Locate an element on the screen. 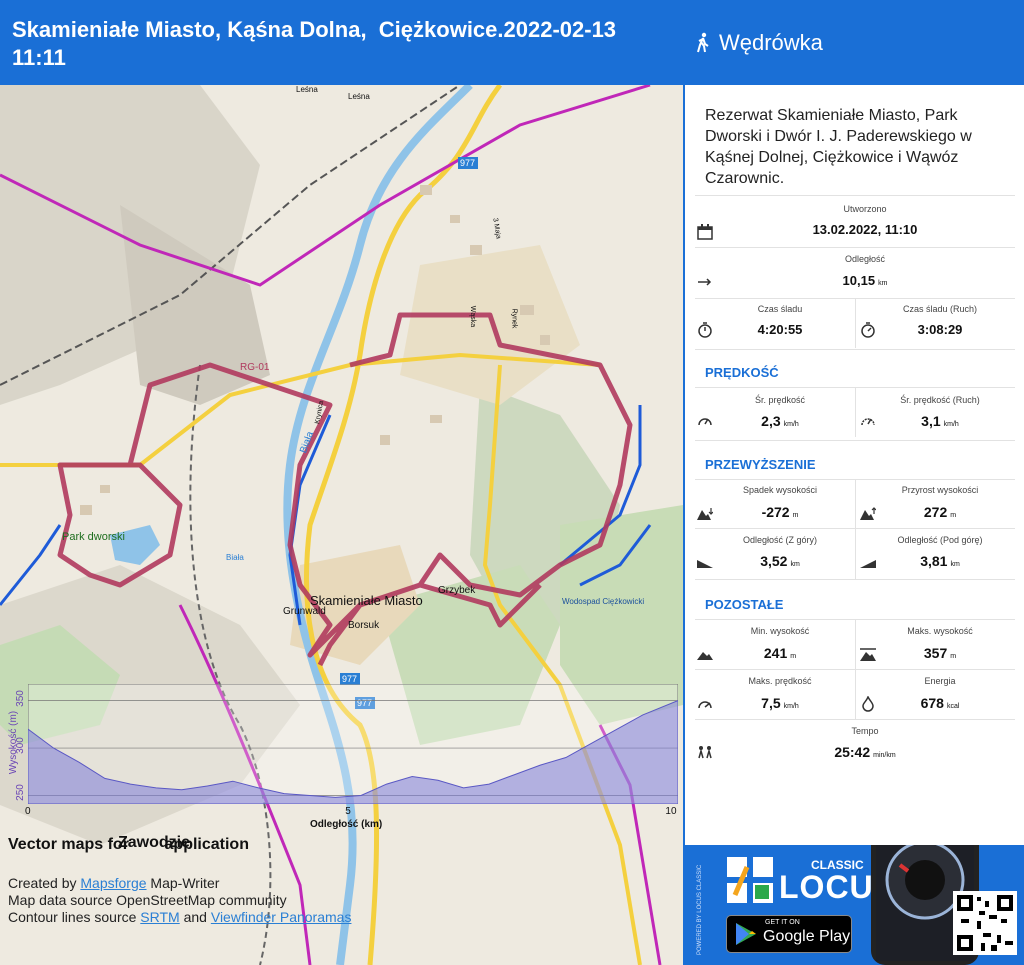 The image size is (1024, 965). avg-speed-label: Śr. prędkość is located at coordinates (780, 400).